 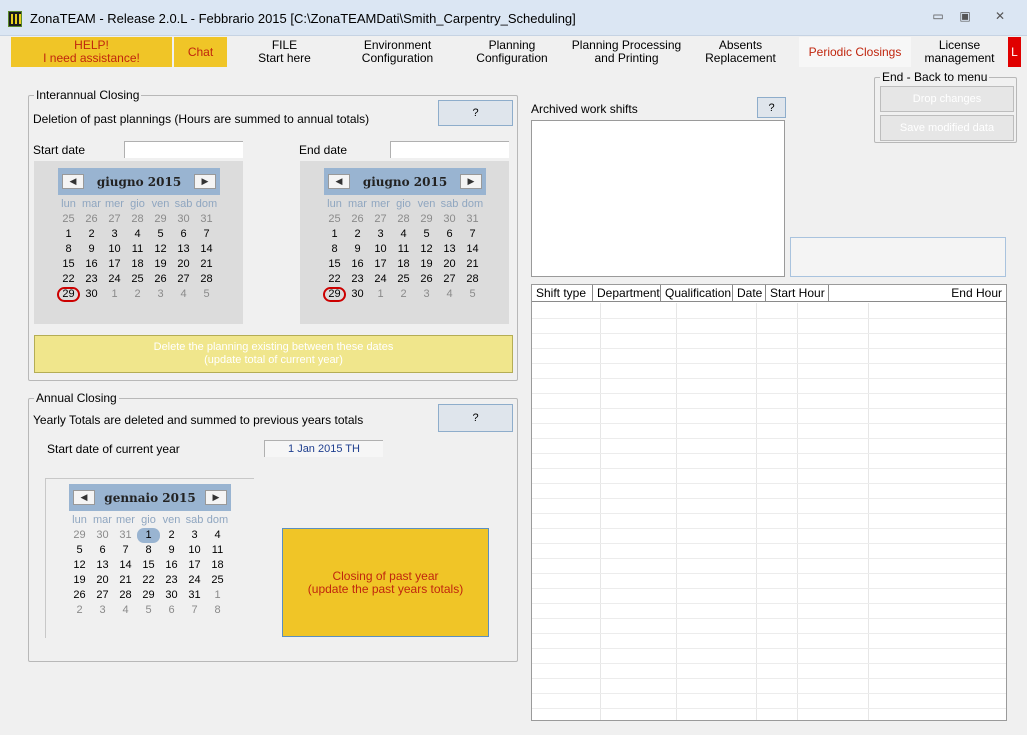 I want to click on tab-environment-configuration: Environment Configuration, so click(x=397, y=52).